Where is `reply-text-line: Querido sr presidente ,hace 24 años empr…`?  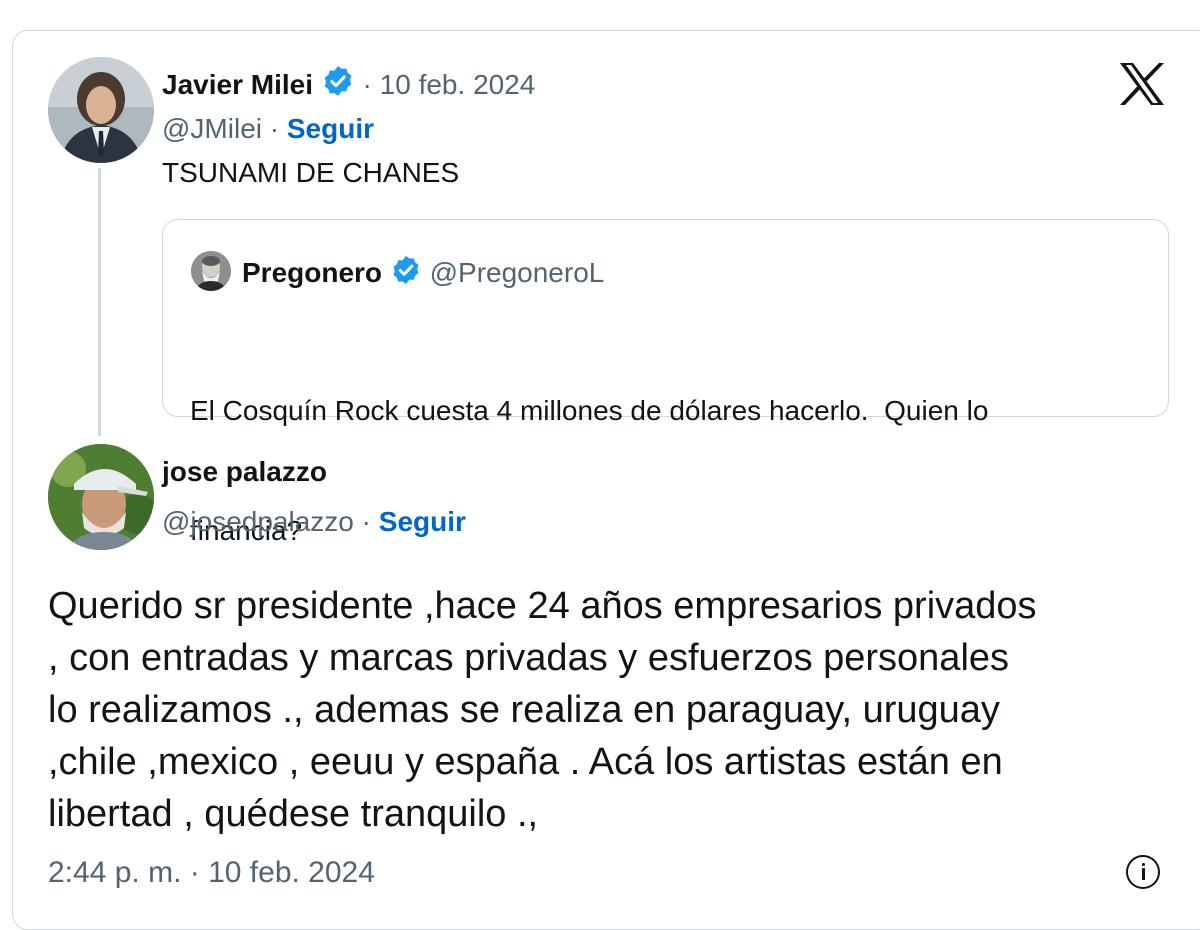
reply-text-line: Querido sr presidente ,hace 24 años empr… is located at coordinates (542, 606).